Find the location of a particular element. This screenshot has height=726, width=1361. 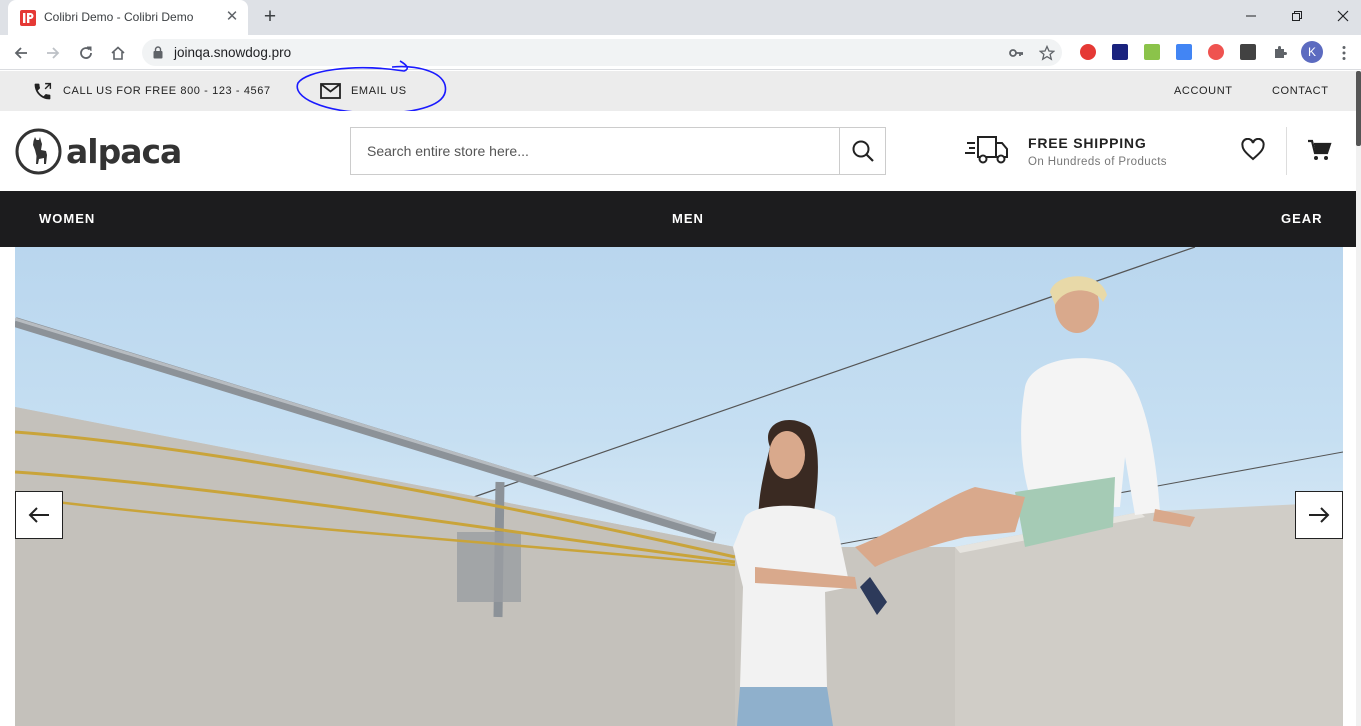

address-bar: joinqa.snowdog.pro is located at coordinates (602, 52).